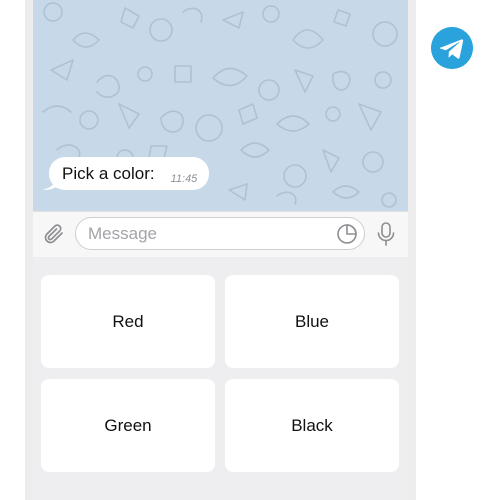 This screenshot has width=500, height=500. Describe the element at coordinates (452, 48) in the screenshot. I see `telegram-logo-icon` at that location.